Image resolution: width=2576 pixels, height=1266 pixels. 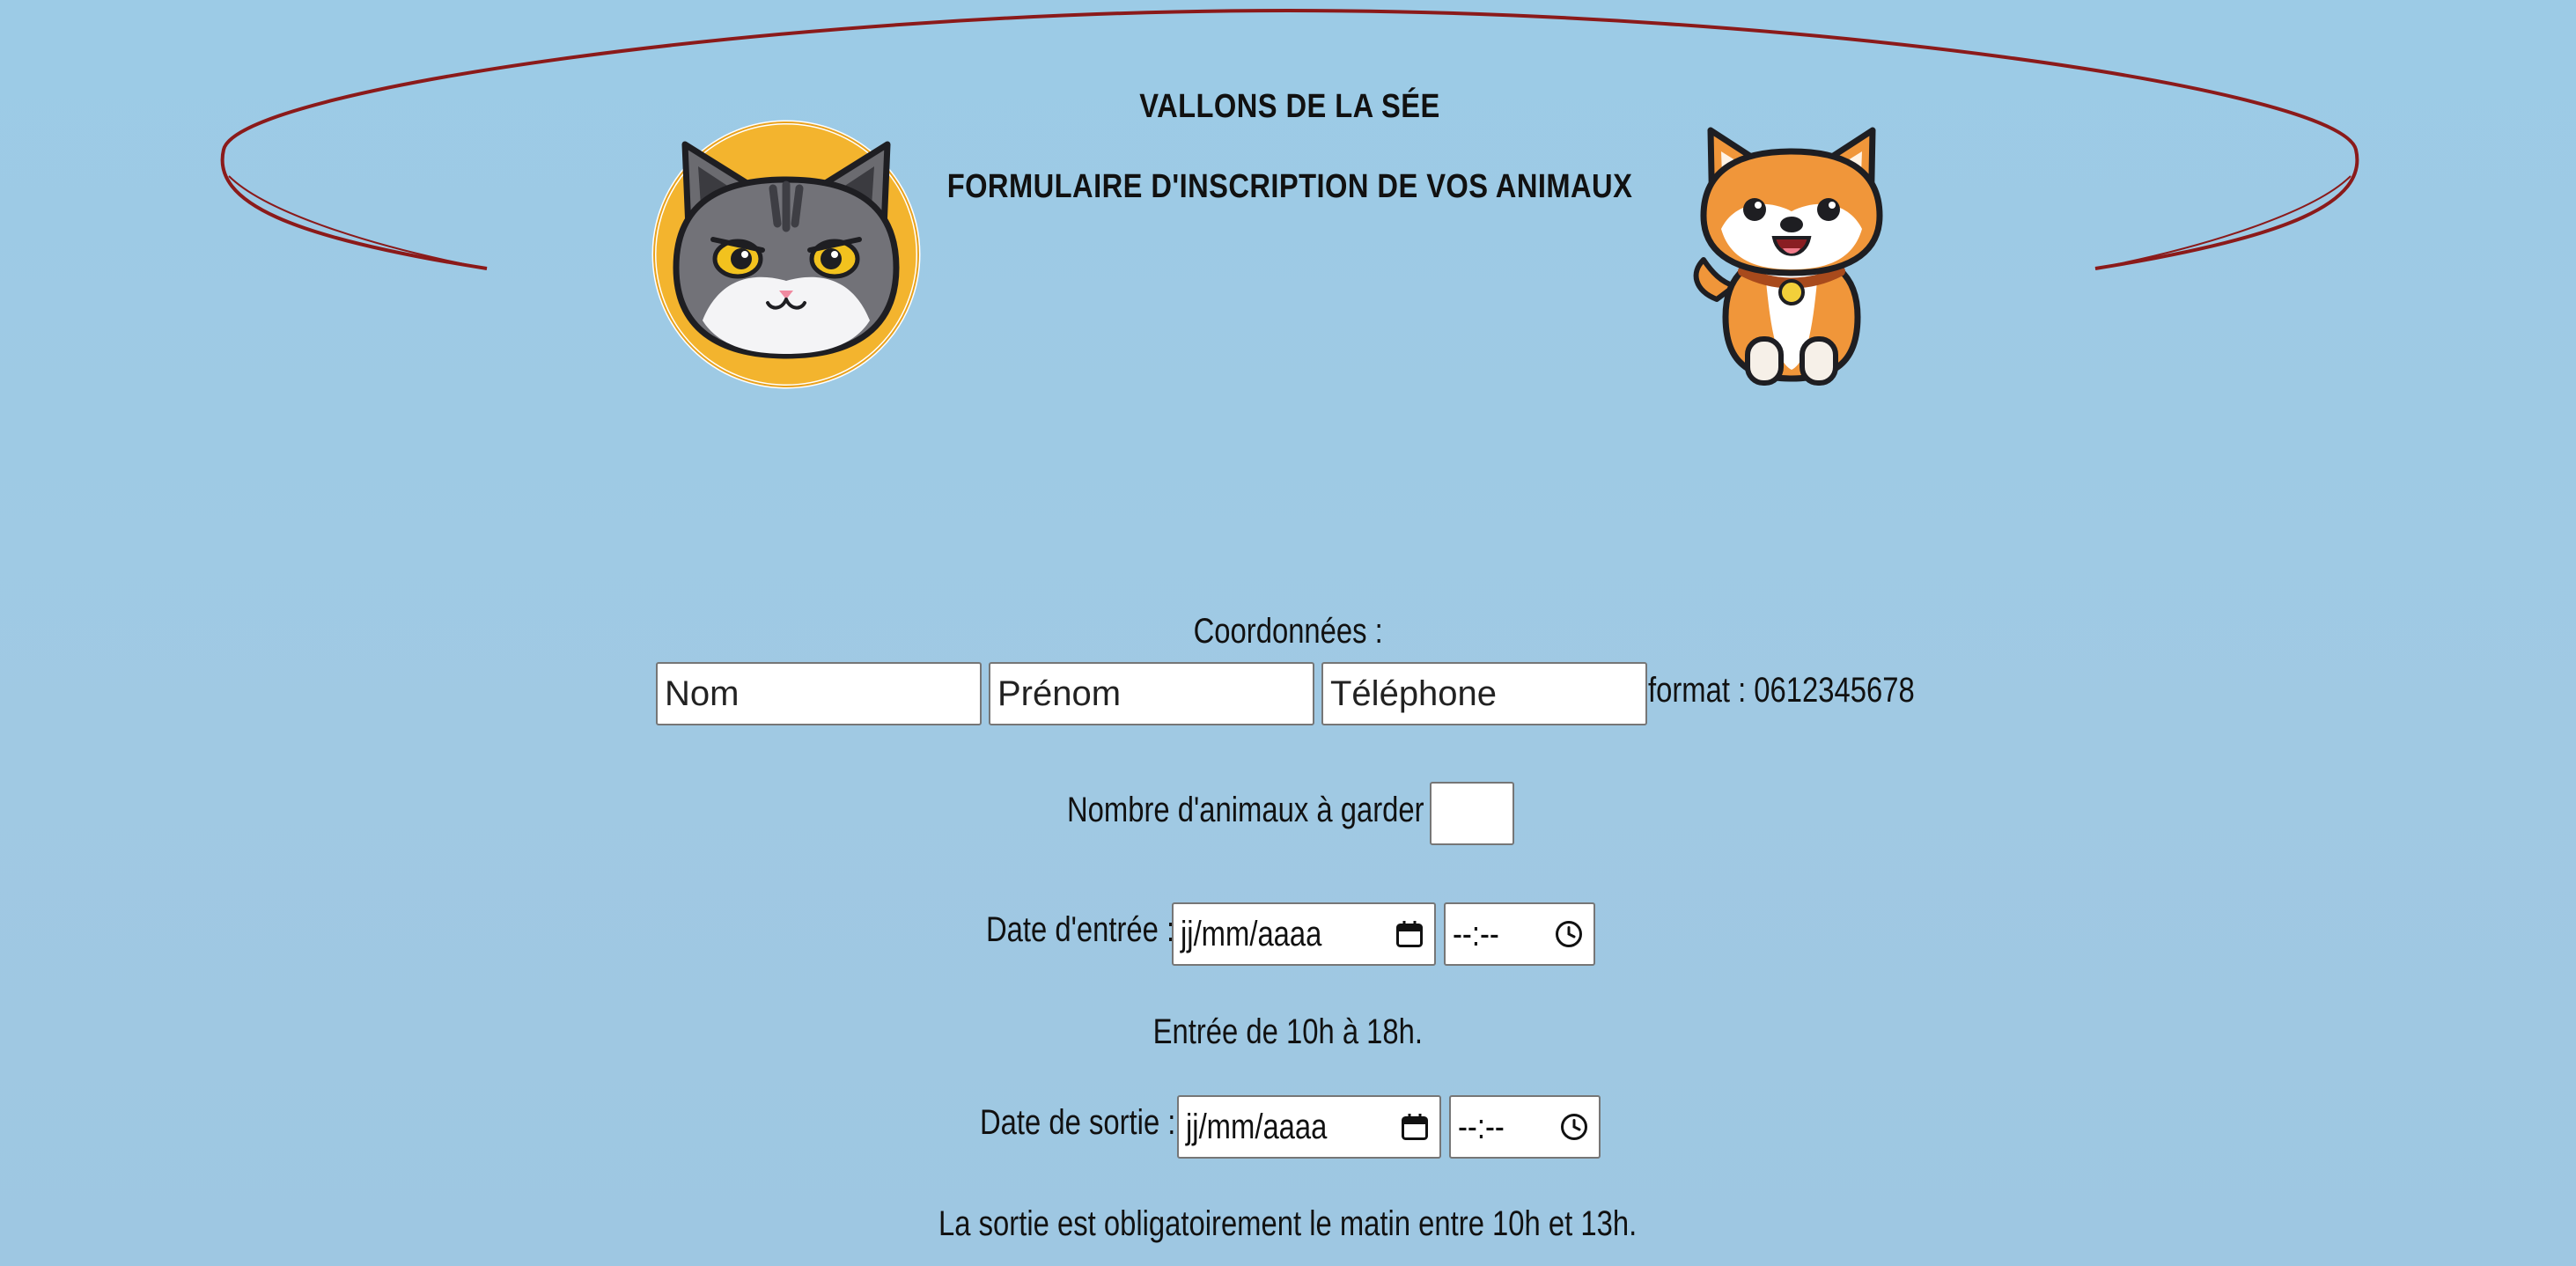 I want to click on exit-date-label: Date de sortie :, so click(x=1078, y=1122).